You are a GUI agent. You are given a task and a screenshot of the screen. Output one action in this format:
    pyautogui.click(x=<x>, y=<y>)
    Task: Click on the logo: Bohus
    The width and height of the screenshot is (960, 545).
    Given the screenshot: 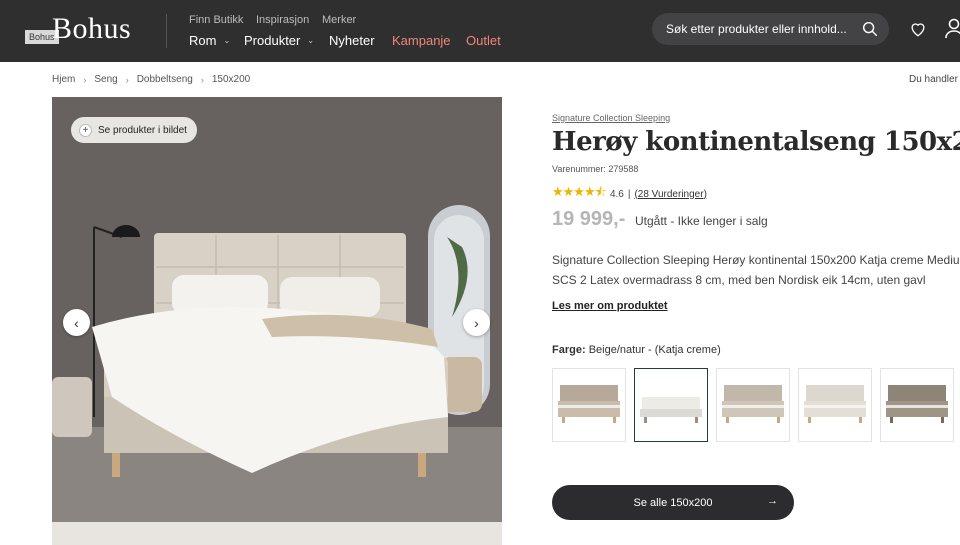 What is the action you would take?
    pyautogui.click(x=91, y=29)
    